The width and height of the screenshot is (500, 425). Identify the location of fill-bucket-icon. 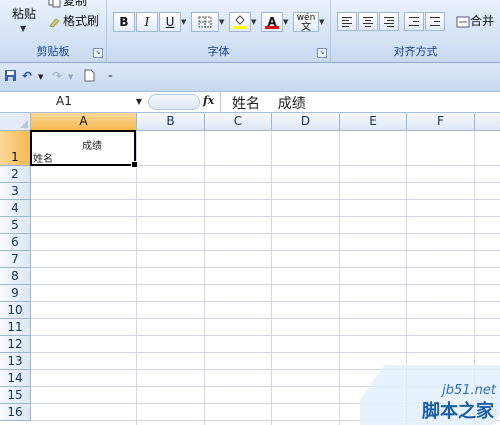
(240, 20).